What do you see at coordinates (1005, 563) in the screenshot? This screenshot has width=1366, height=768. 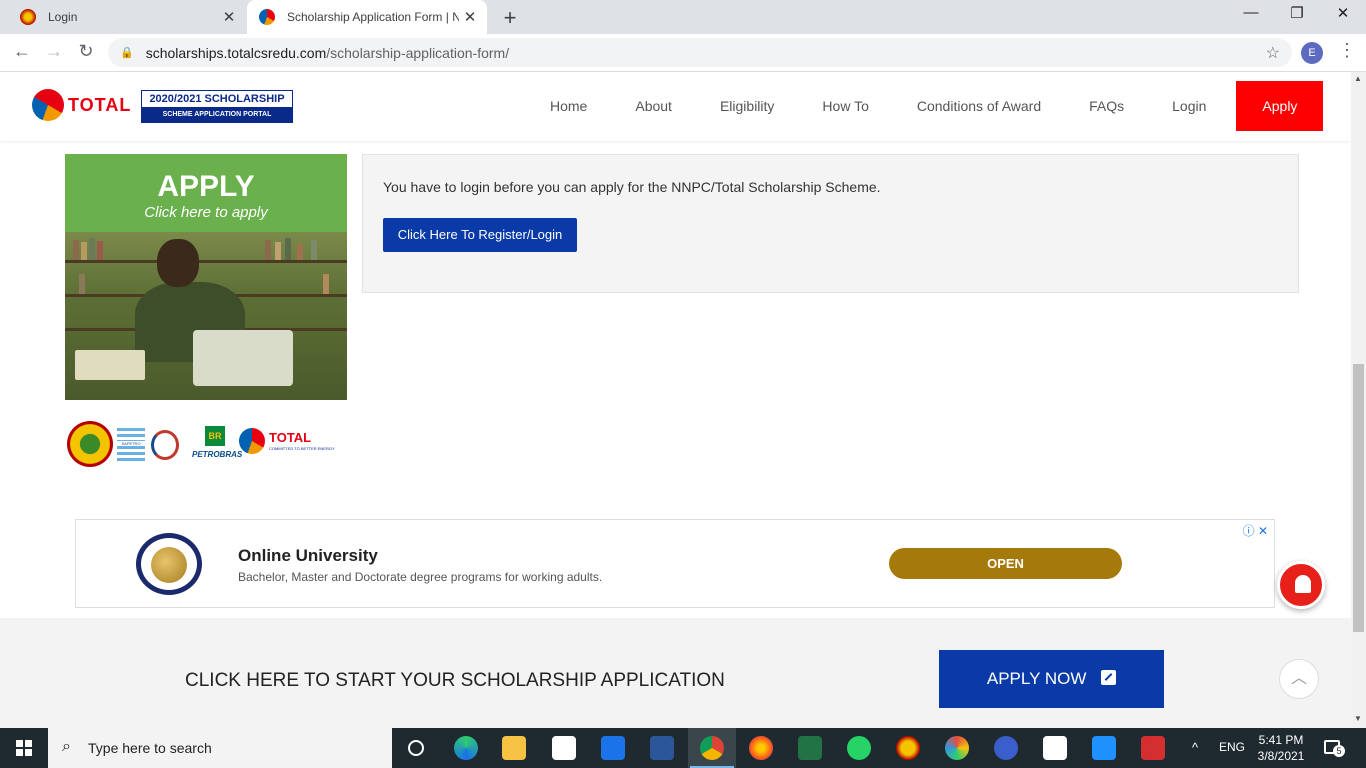 I see `ad-open-button: OPEN` at bounding box center [1005, 563].